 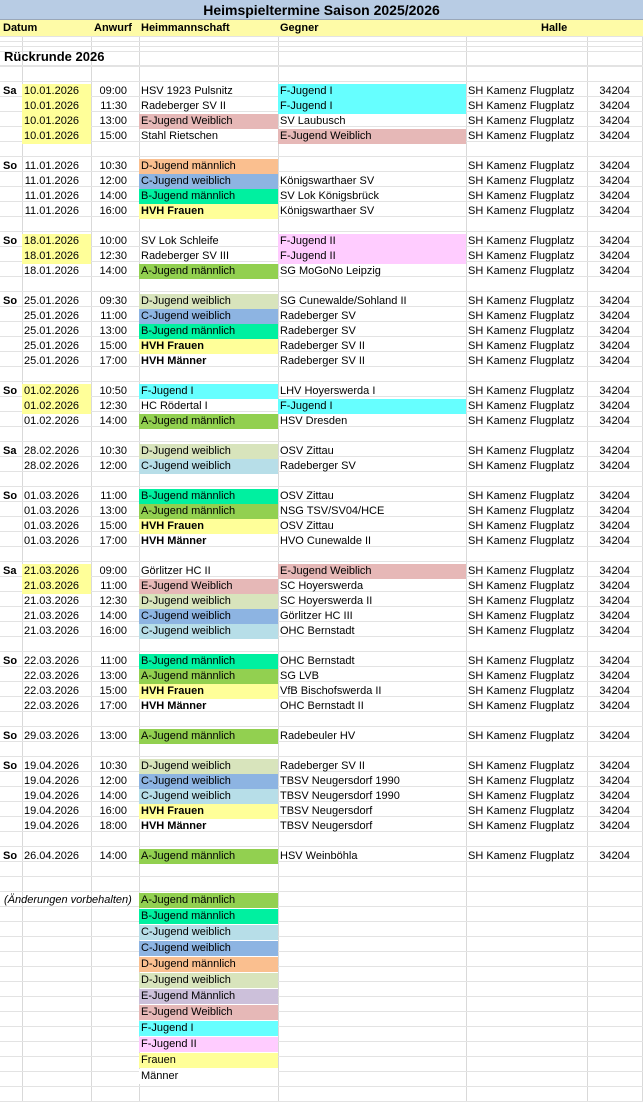 I want to click on guest-team-cell: SG Cunewalde/Sohland II, so click(x=343, y=301).